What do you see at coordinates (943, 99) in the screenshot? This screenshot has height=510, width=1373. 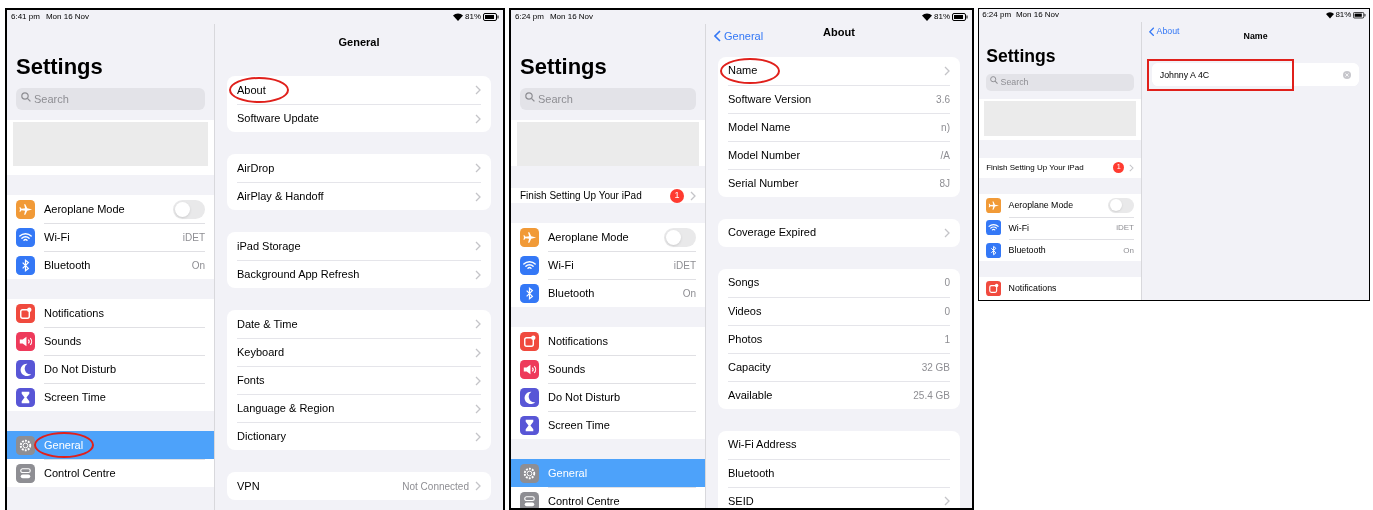 I see `setting-value: 3.6` at bounding box center [943, 99].